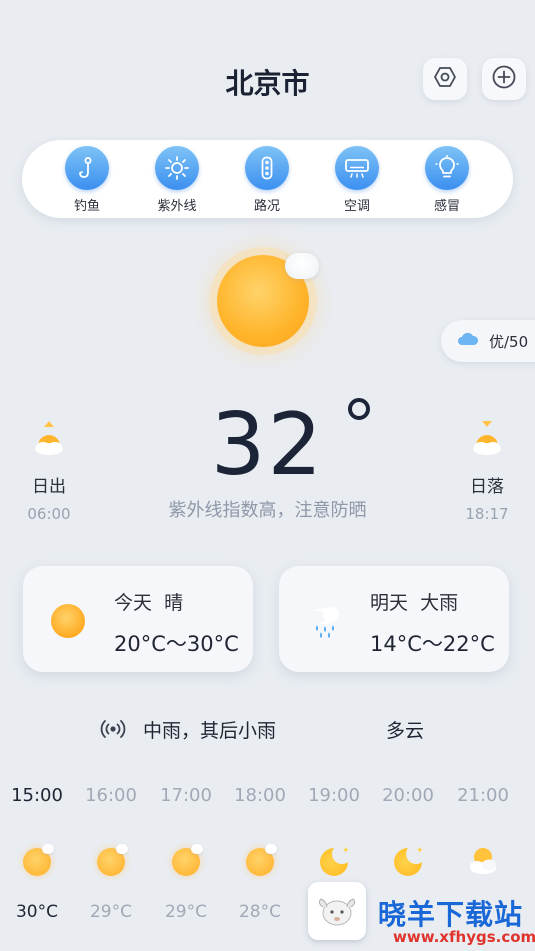 The image size is (535, 951). I want to click on quick-item-traffic: 路况, so click(267, 180).